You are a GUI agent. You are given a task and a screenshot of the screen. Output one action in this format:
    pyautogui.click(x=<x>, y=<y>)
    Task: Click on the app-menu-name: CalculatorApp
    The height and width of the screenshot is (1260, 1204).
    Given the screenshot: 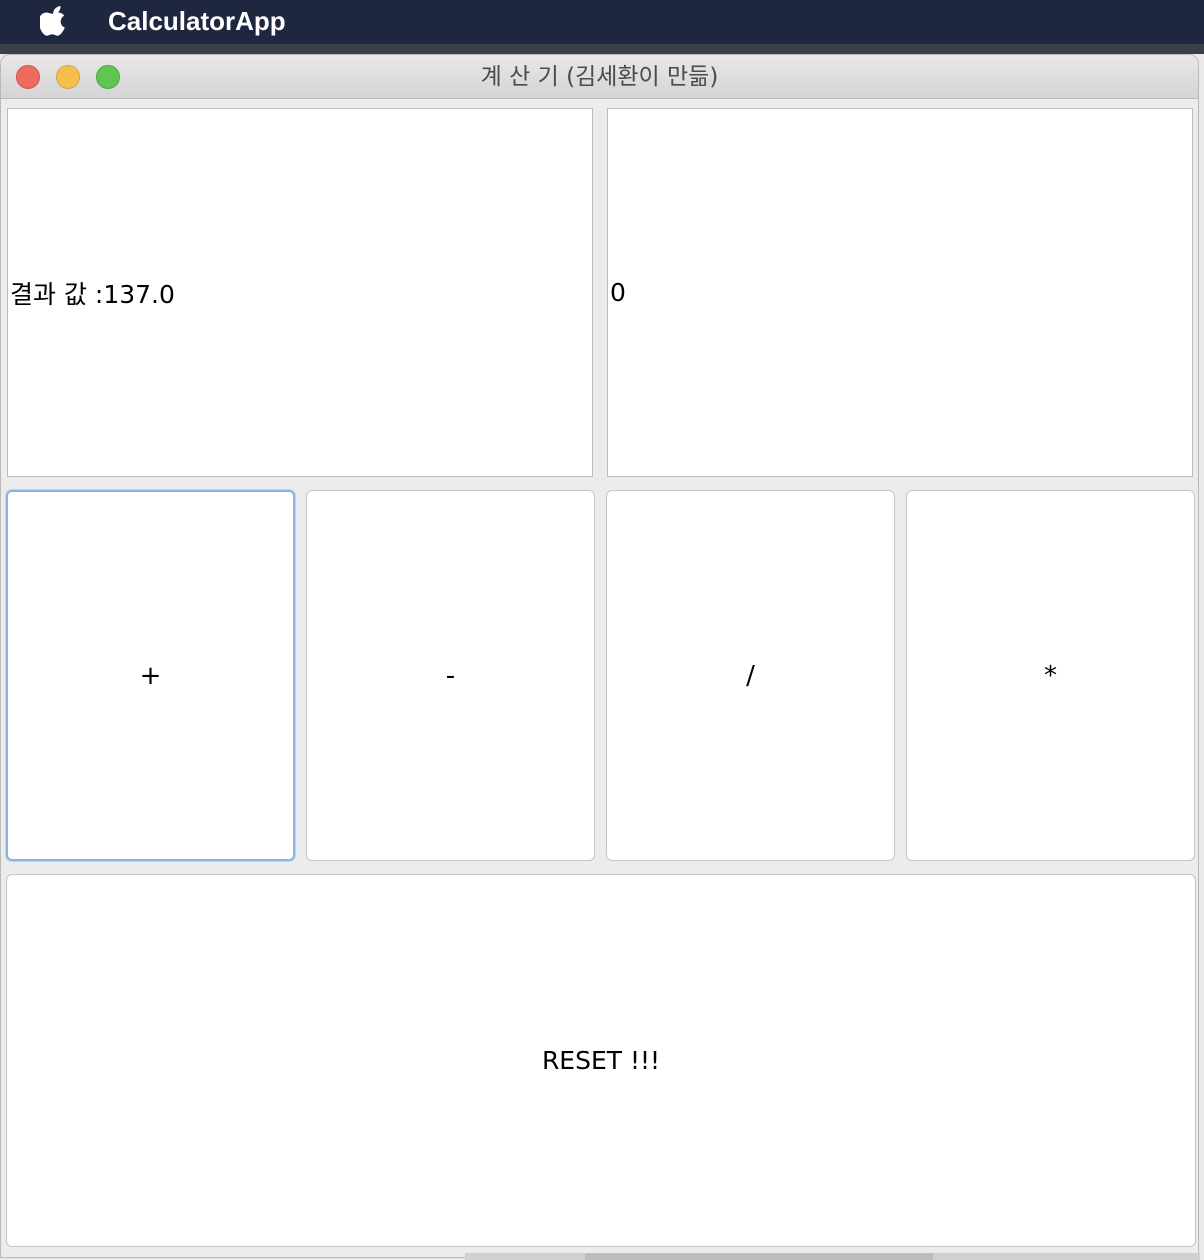 What is the action you would take?
    pyautogui.click(x=197, y=21)
    